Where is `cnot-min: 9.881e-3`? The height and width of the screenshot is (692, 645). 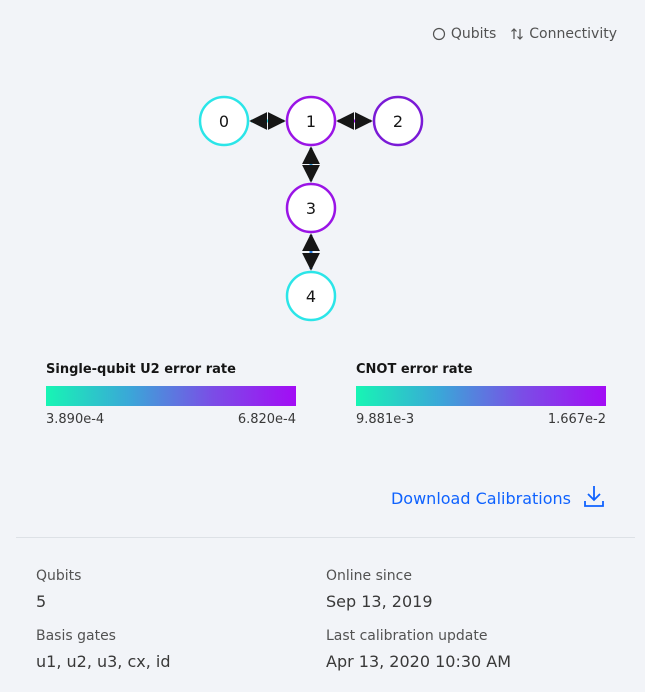 cnot-min: 9.881e-3 is located at coordinates (385, 419).